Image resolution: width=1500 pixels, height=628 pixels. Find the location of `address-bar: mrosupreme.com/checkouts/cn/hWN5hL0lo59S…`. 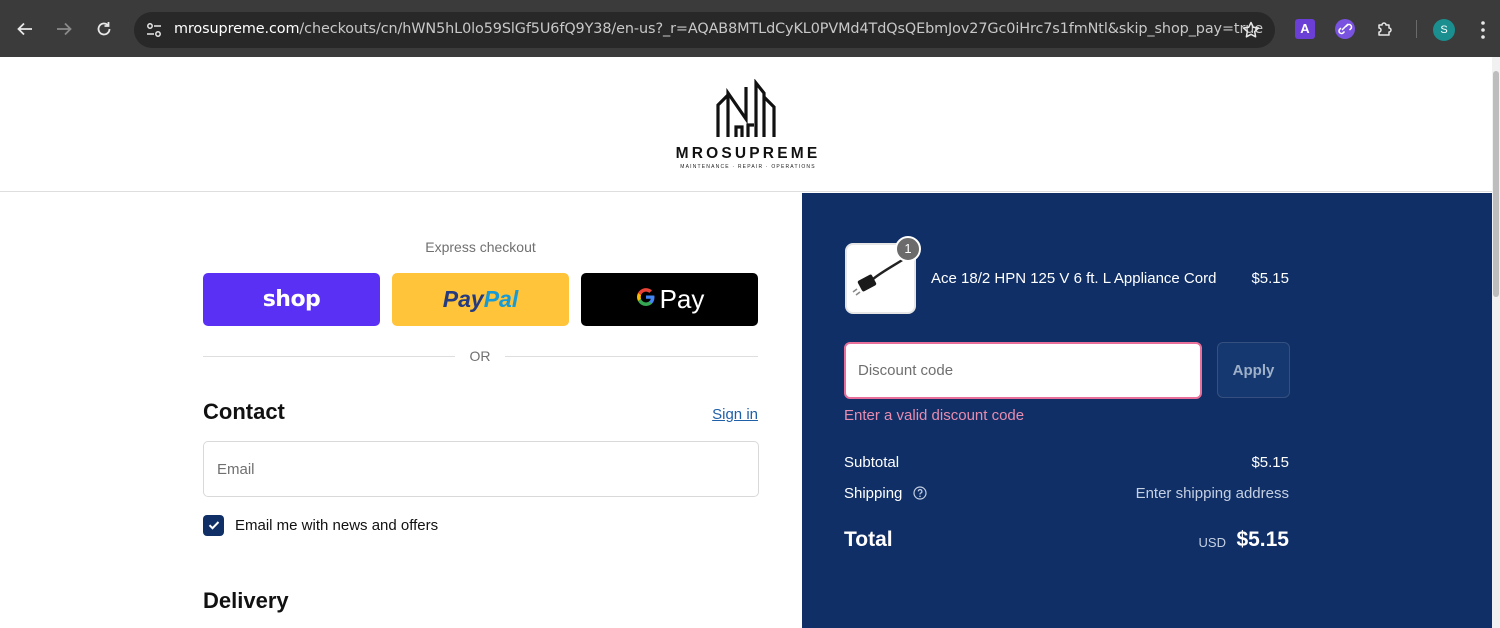

address-bar: mrosupreme.com/checkouts/cn/hWN5hL0lo59S… is located at coordinates (704, 30).